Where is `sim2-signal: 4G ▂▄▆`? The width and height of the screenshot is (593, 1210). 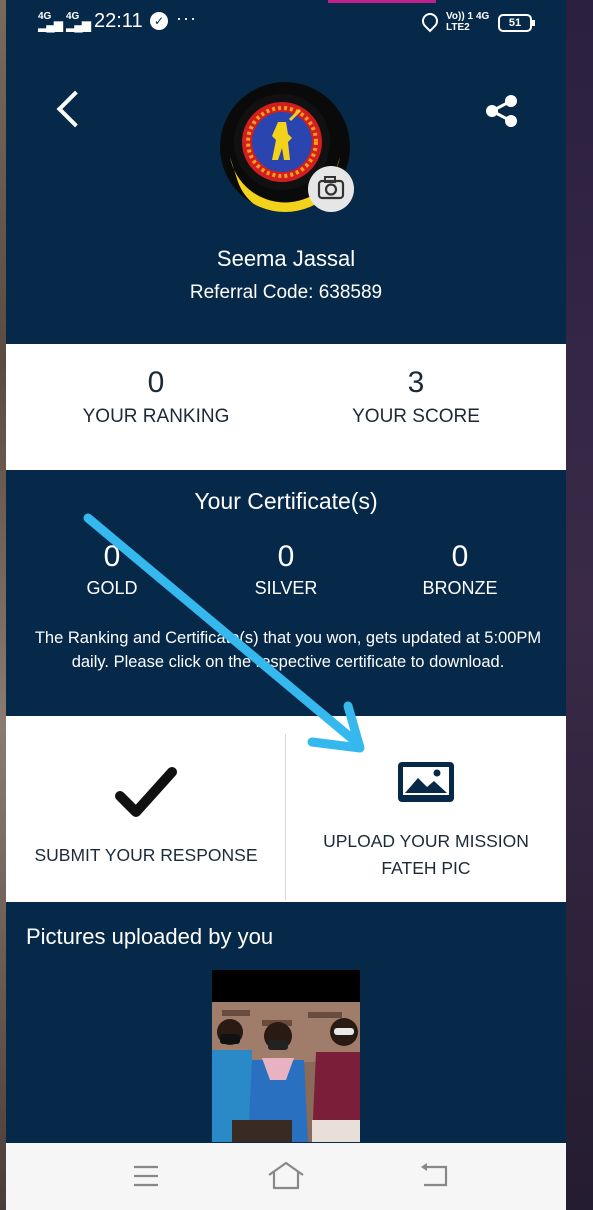 sim2-signal: 4G ▂▄▆ is located at coordinates (78, 22).